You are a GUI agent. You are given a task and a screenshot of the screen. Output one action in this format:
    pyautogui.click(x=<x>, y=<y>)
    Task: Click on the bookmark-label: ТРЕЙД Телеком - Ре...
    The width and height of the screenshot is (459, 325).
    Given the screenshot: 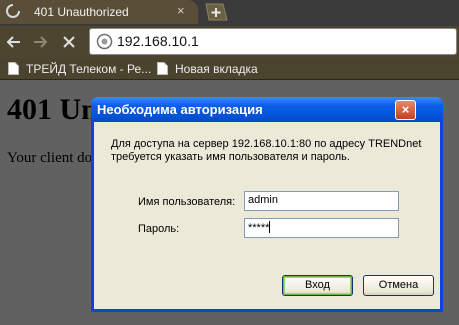 What is the action you would take?
    pyautogui.click(x=89, y=69)
    